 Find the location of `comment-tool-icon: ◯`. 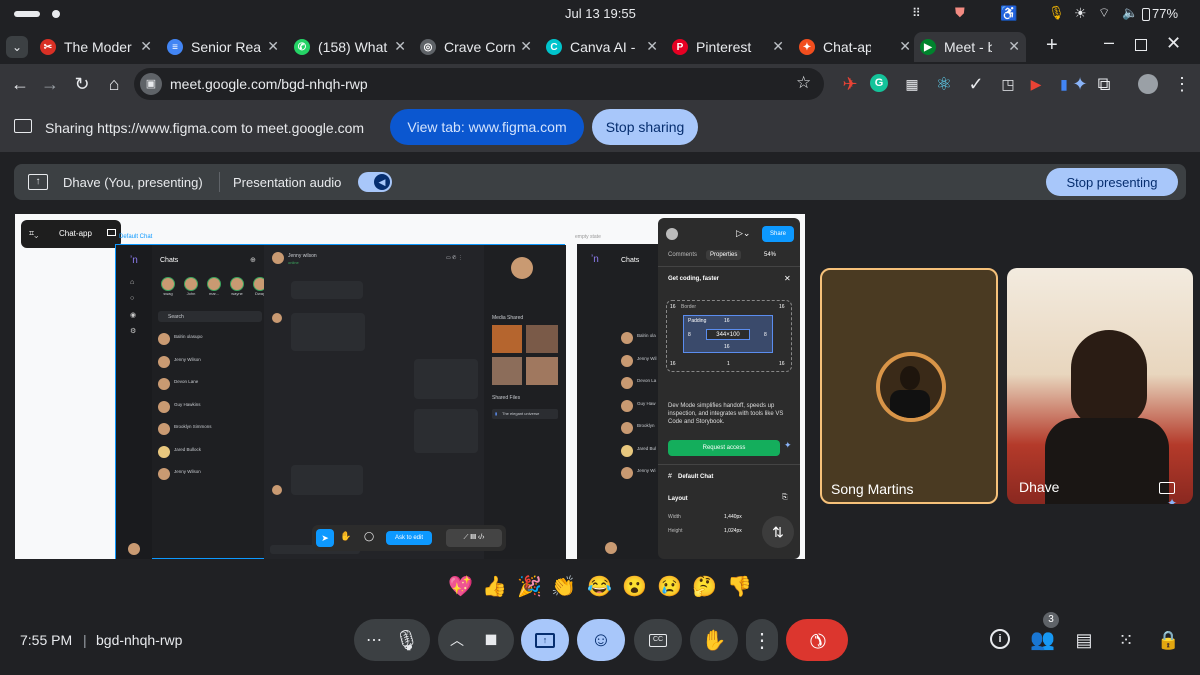

comment-tool-icon: ◯ is located at coordinates (369, 536).